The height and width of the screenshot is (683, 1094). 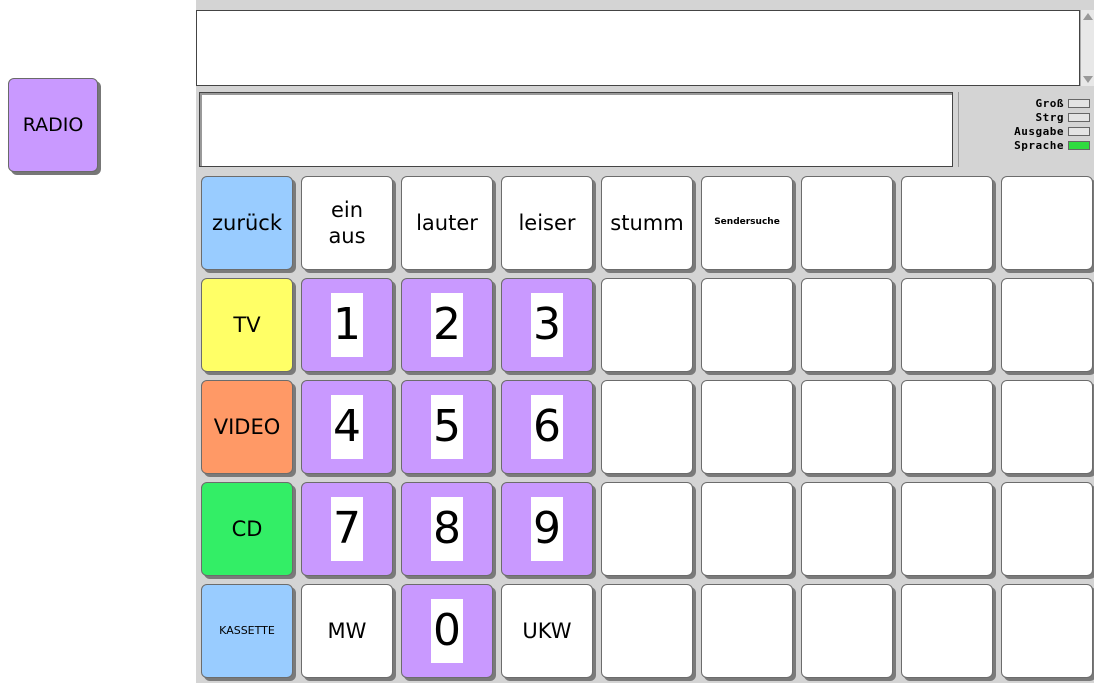 I want to click on key-digit-3: 3, so click(x=547, y=325).